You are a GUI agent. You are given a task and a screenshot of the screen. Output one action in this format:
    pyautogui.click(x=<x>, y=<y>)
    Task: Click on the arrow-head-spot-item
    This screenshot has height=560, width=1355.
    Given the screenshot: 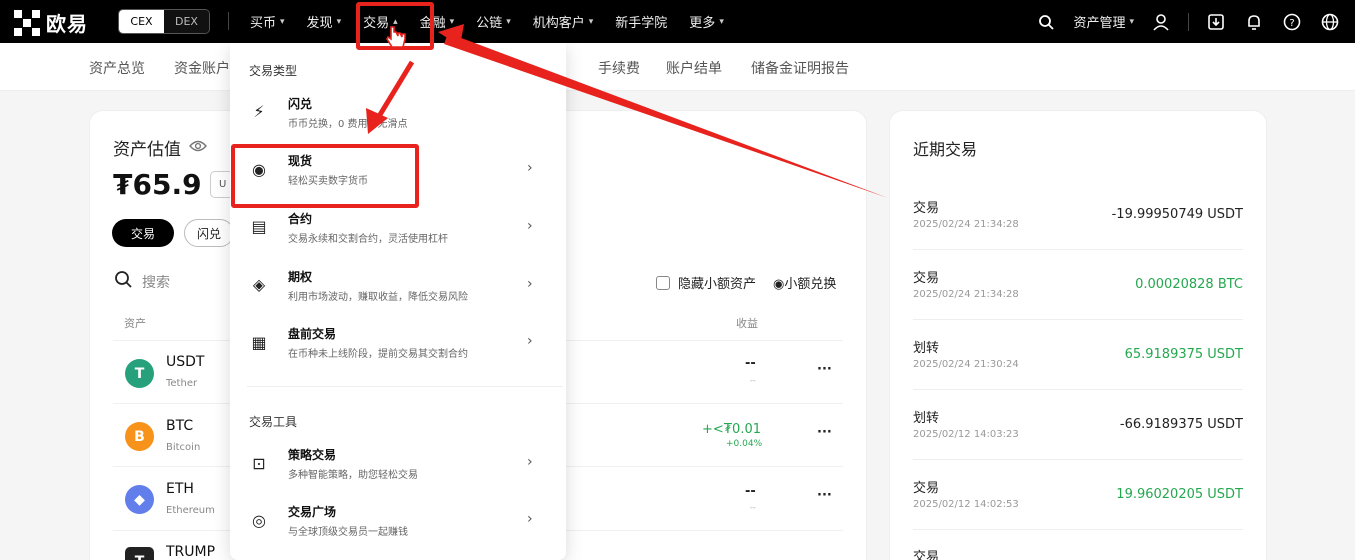 What is the action you would take?
    pyautogui.click(x=377, y=121)
    